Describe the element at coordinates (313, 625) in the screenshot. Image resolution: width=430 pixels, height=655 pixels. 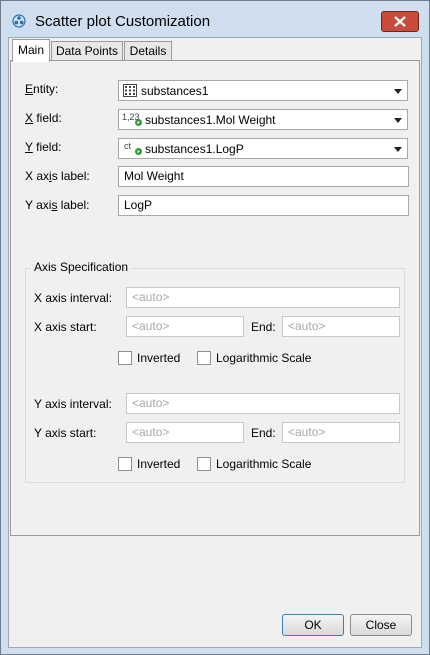
I see `ok-button: OK` at that location.